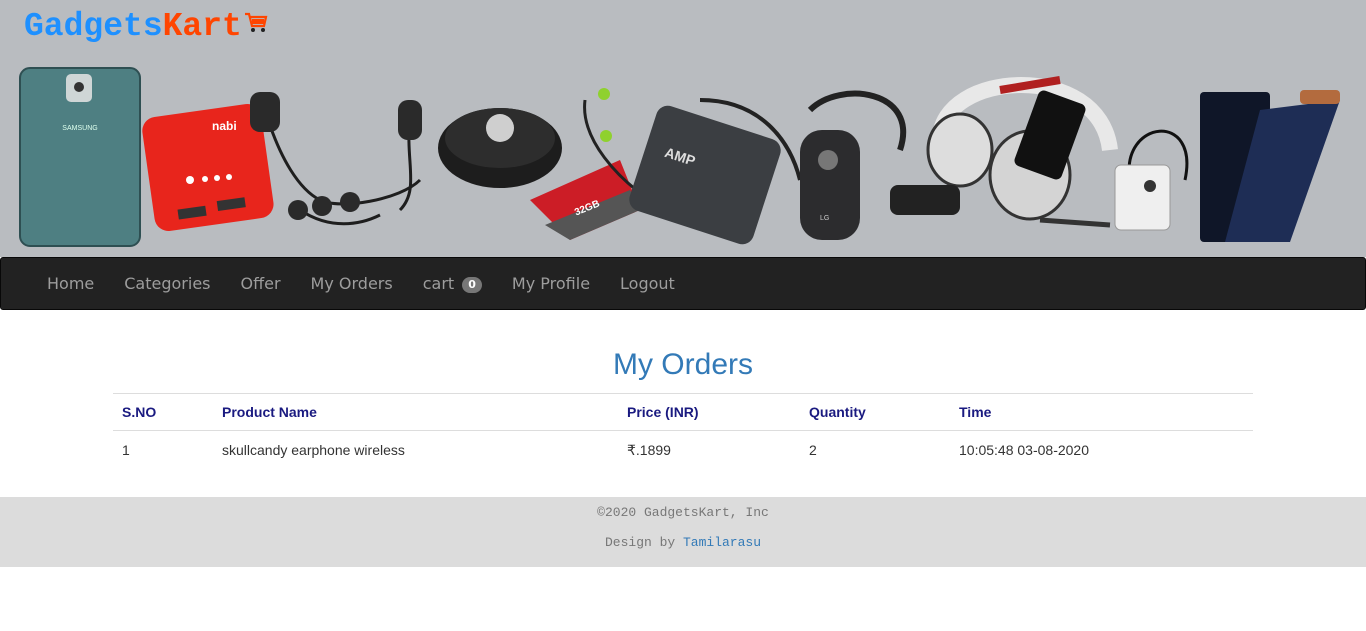  Describe the element at coordinates (647, 283) in the screenshot. I see `nav-logout-link: Logout` at that location.